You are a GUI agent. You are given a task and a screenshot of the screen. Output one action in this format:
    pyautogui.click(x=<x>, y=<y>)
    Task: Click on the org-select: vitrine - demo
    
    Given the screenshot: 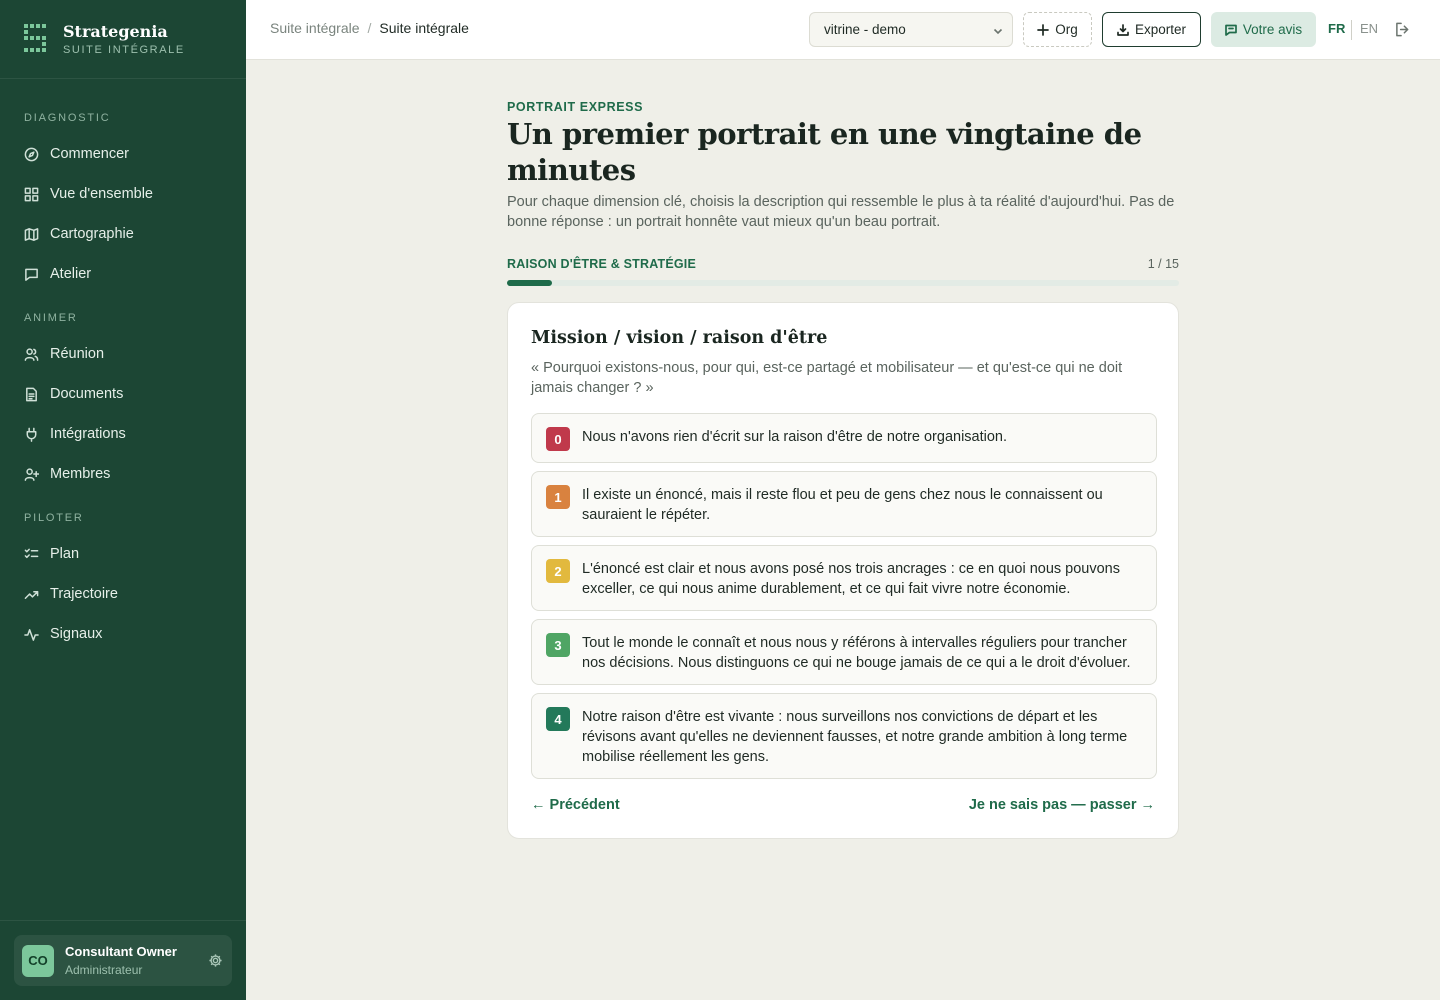 What is the action you would take?
    pyautogui.click(x=911, y=29)
    